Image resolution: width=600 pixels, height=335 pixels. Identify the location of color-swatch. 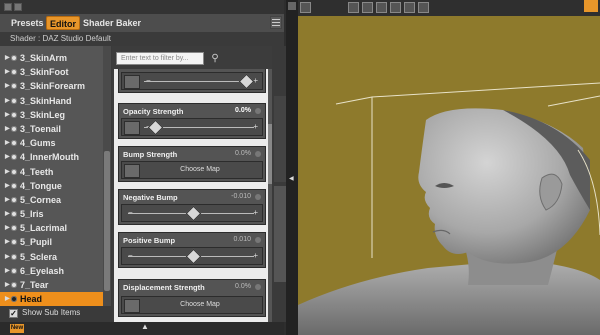
(132, 82).